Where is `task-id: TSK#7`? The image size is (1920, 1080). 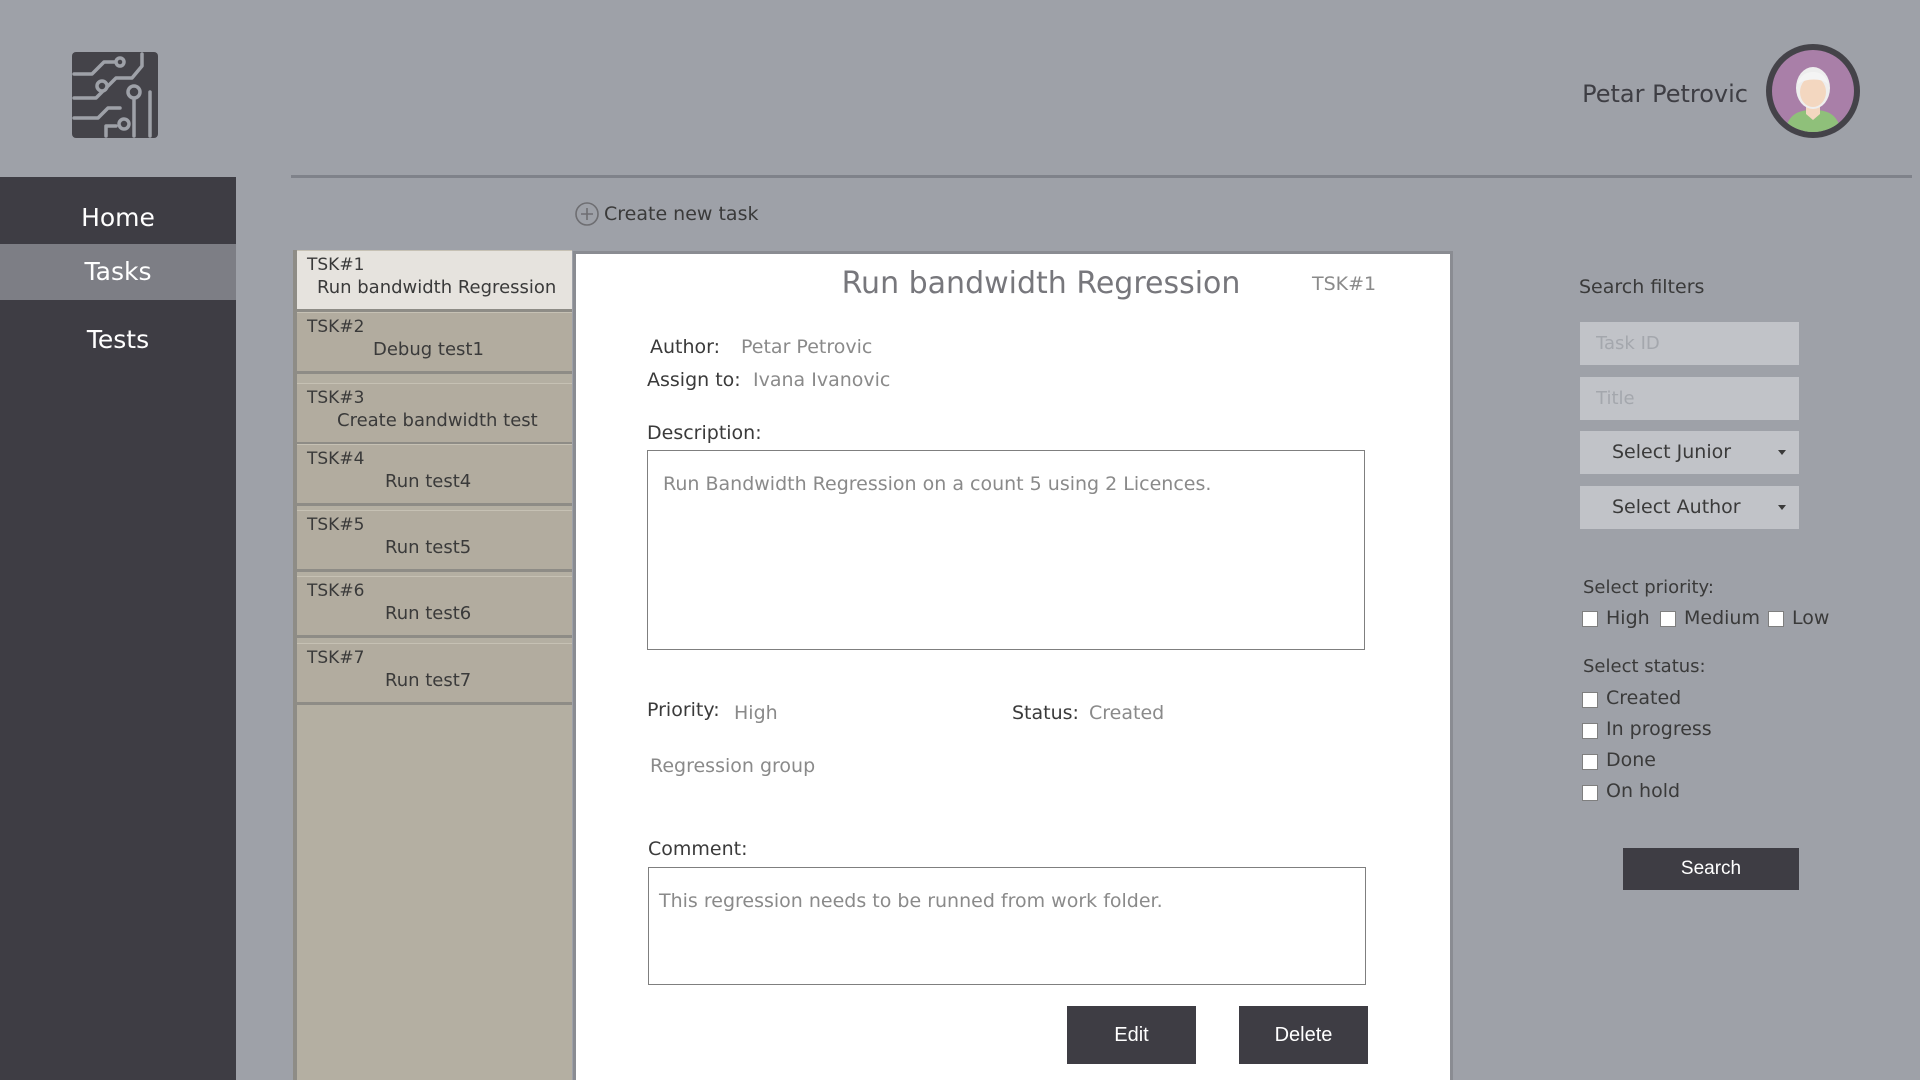
task-id: TSK#7 is located at coordinates (336, 658).